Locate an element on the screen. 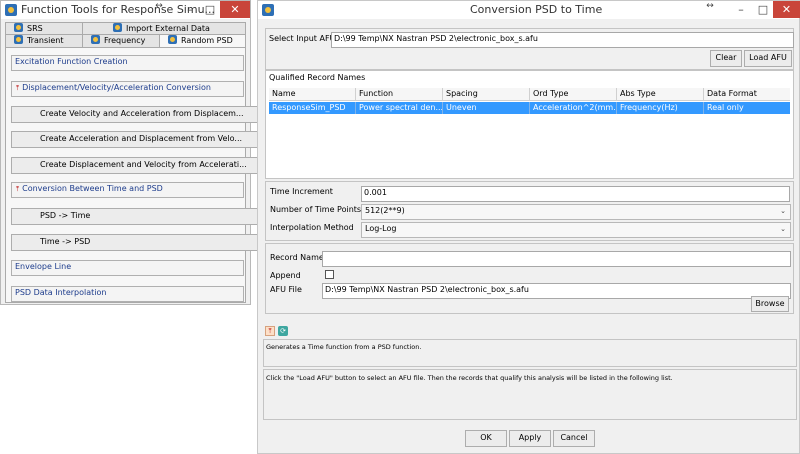 Image resolution: width=800 pixels, height=454 pixels. tab-random-psd: Random PSD is located at coordinates (202, 41).